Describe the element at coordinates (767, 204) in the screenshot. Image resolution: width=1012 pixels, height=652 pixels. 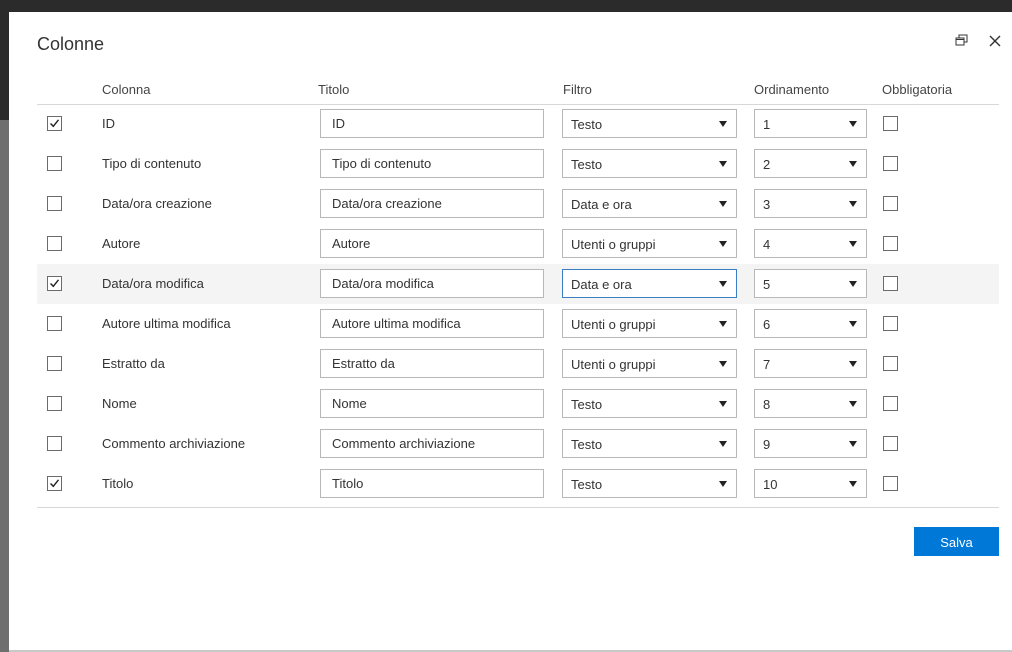
I see `sort-value: 3` at that location.